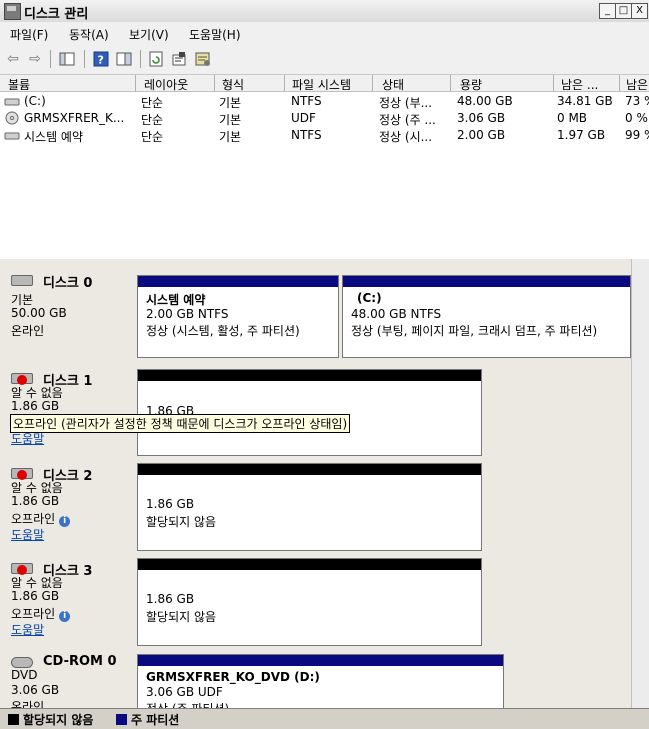  What do you see at coordinates (303, 118) in the screenshot?
I see `cell-filesystem: UDF` at bounding box center [303, 118].